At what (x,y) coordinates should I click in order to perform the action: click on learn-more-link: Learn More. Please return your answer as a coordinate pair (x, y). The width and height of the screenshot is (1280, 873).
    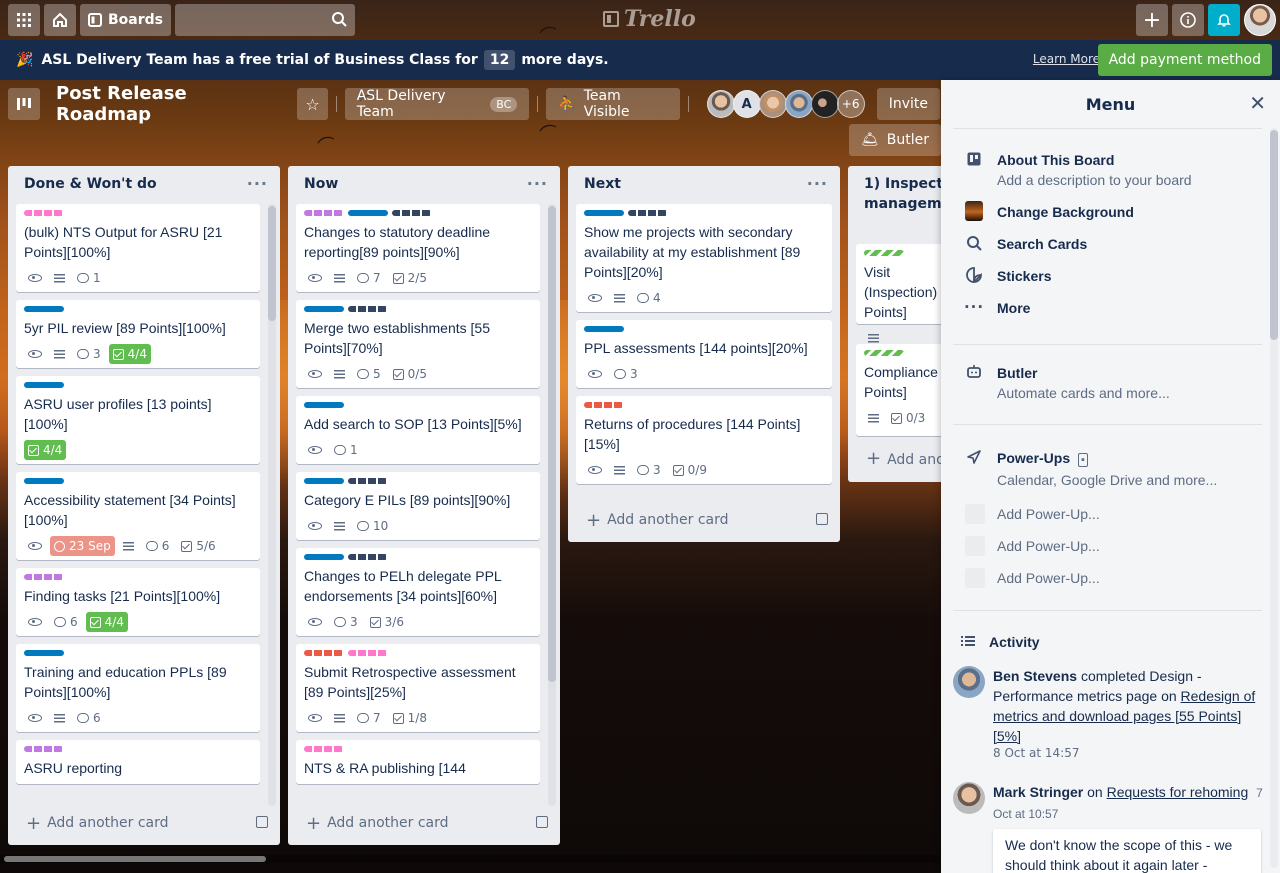
    Looking at the image, I should click on (1066, 59).